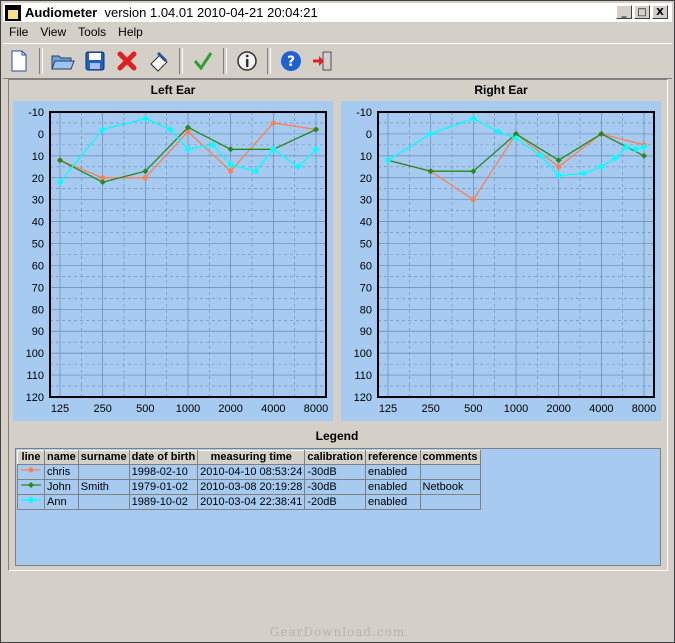  I want to click on x-tick-label: 500, so click(145, 409).